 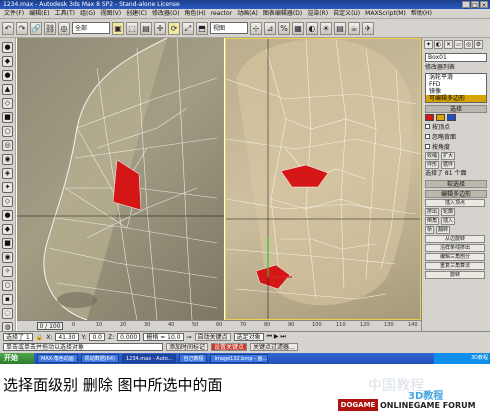 I want to click on command-tab-icon: ◎, so click(x=468, y=44).